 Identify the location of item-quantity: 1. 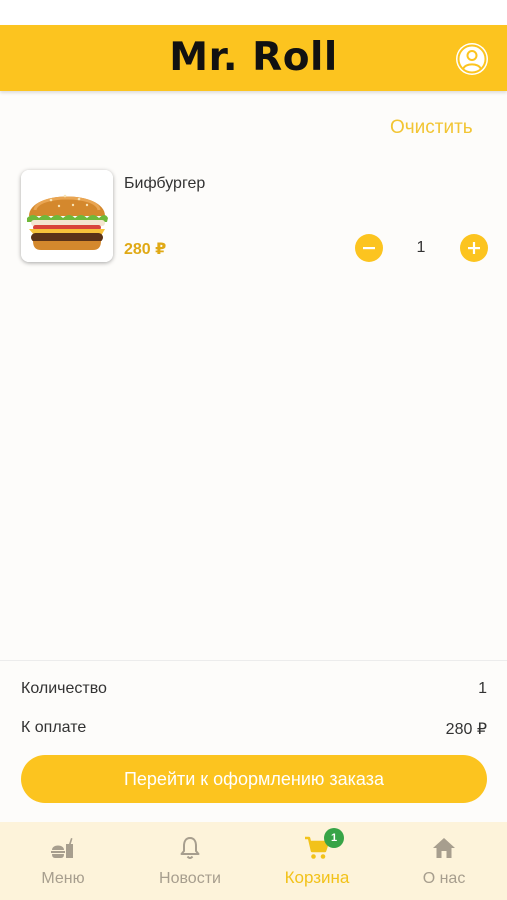
(421, 247).